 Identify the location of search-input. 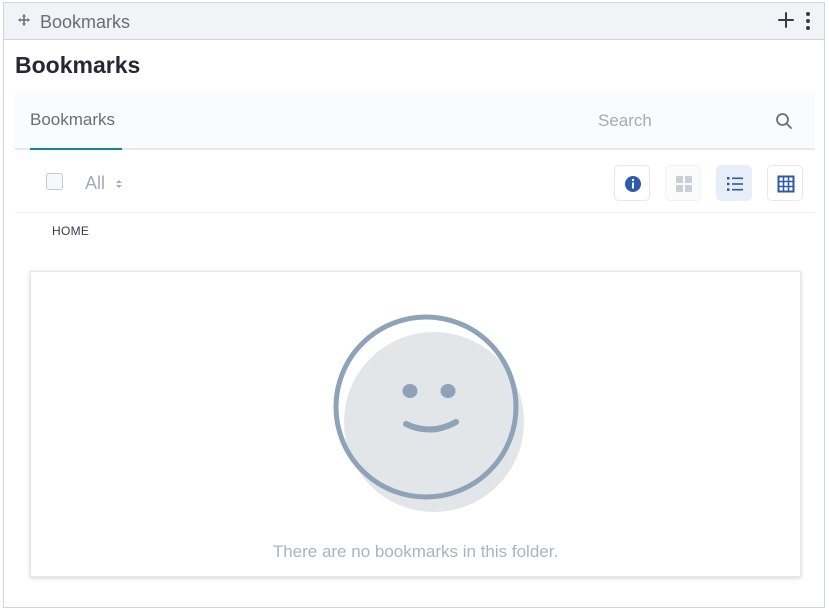
(698, 121).